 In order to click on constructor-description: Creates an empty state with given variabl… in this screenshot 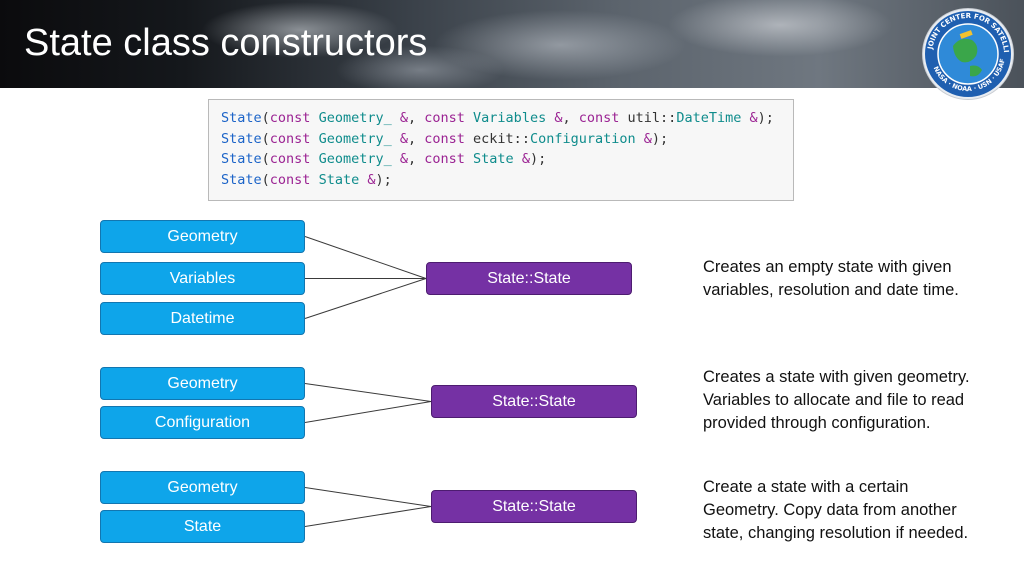, I will do `click(853, 279)`.